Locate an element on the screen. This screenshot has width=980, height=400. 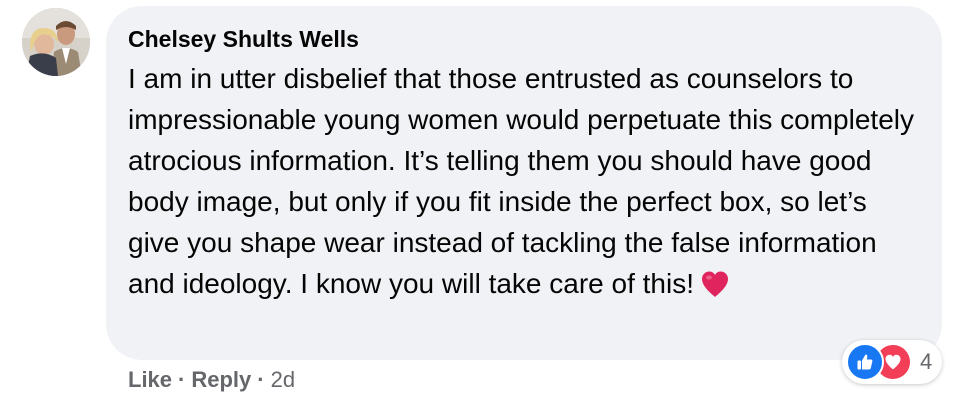
comment-timestamp: 2d is located at coordinates (283, 379).